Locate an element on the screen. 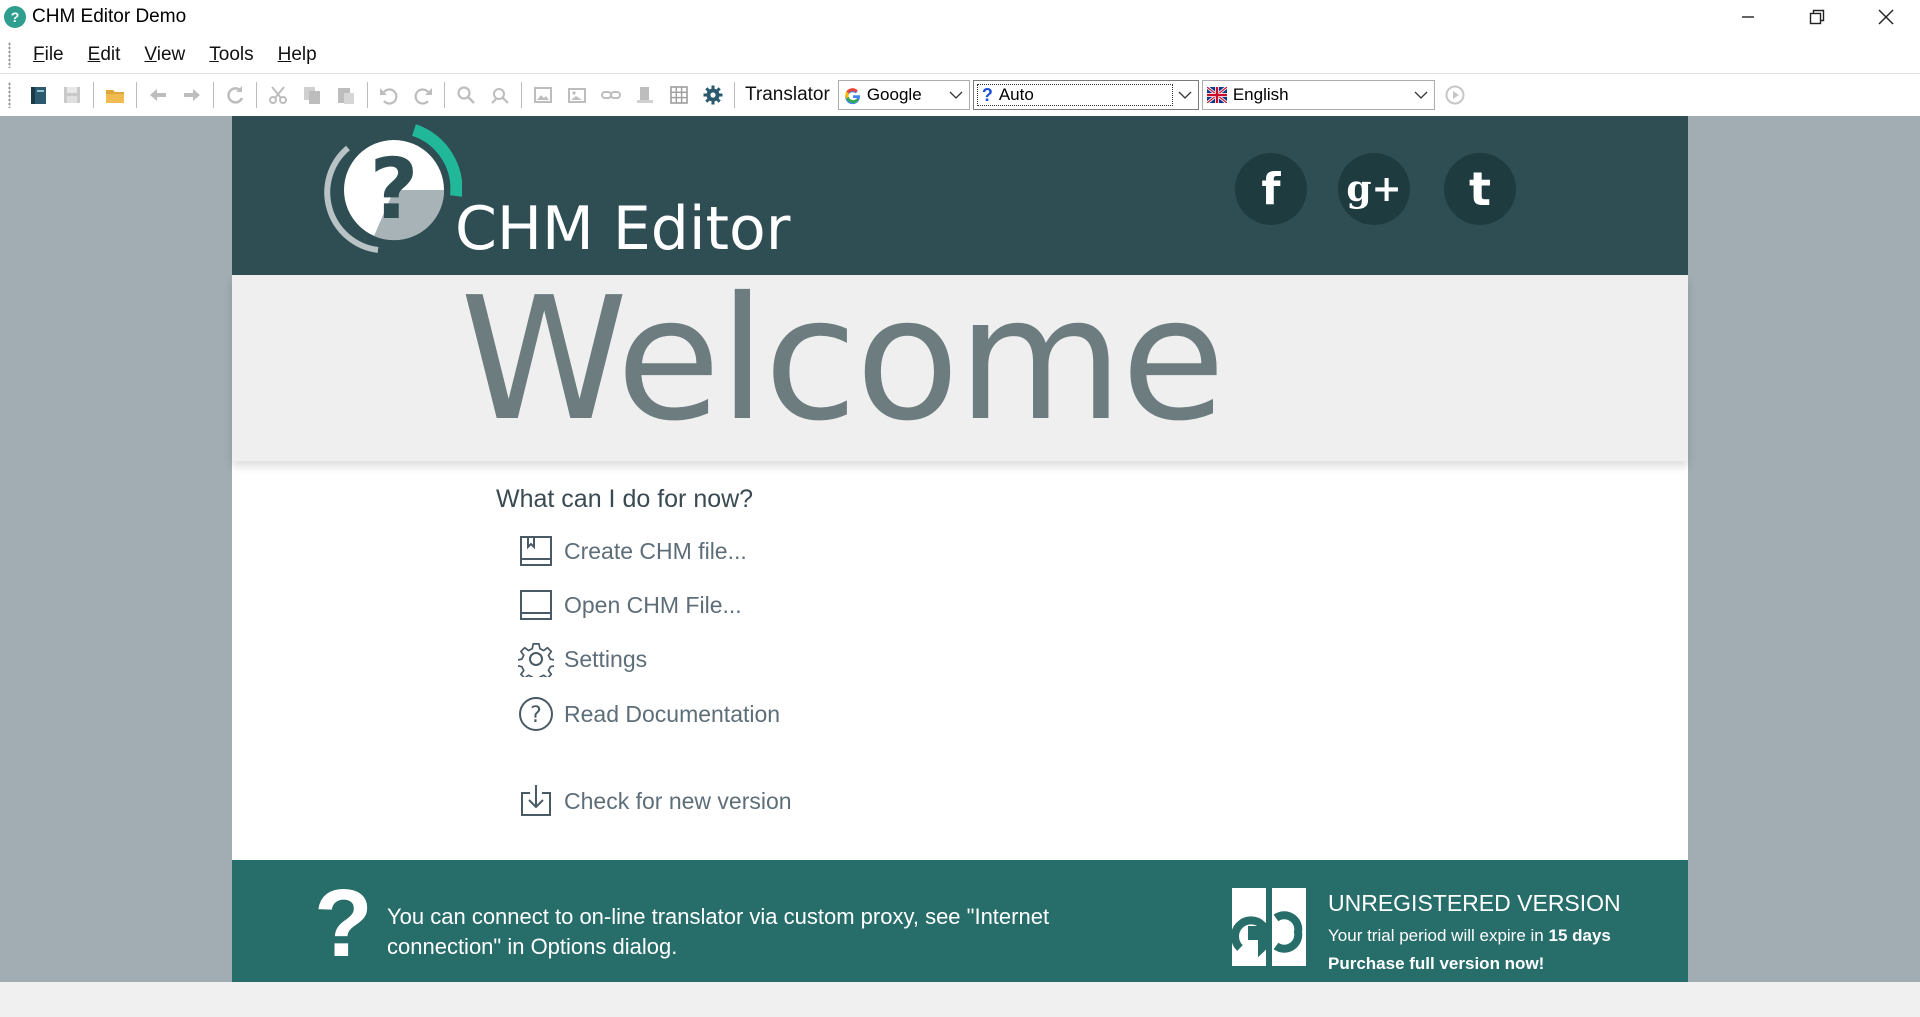  source-language-select: ? Auto is located at coordinates (1085, 95).